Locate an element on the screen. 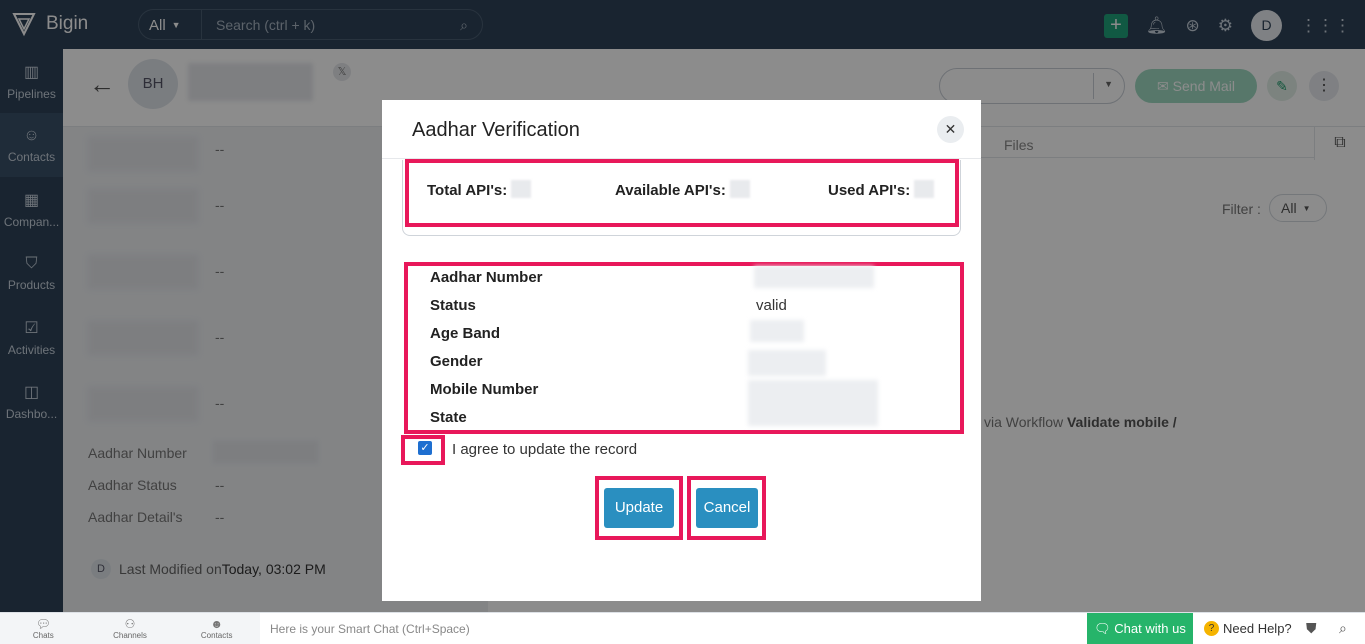 This screenshot has width=1365, height=644. update-button: Update is located at coordinates (639, 508).